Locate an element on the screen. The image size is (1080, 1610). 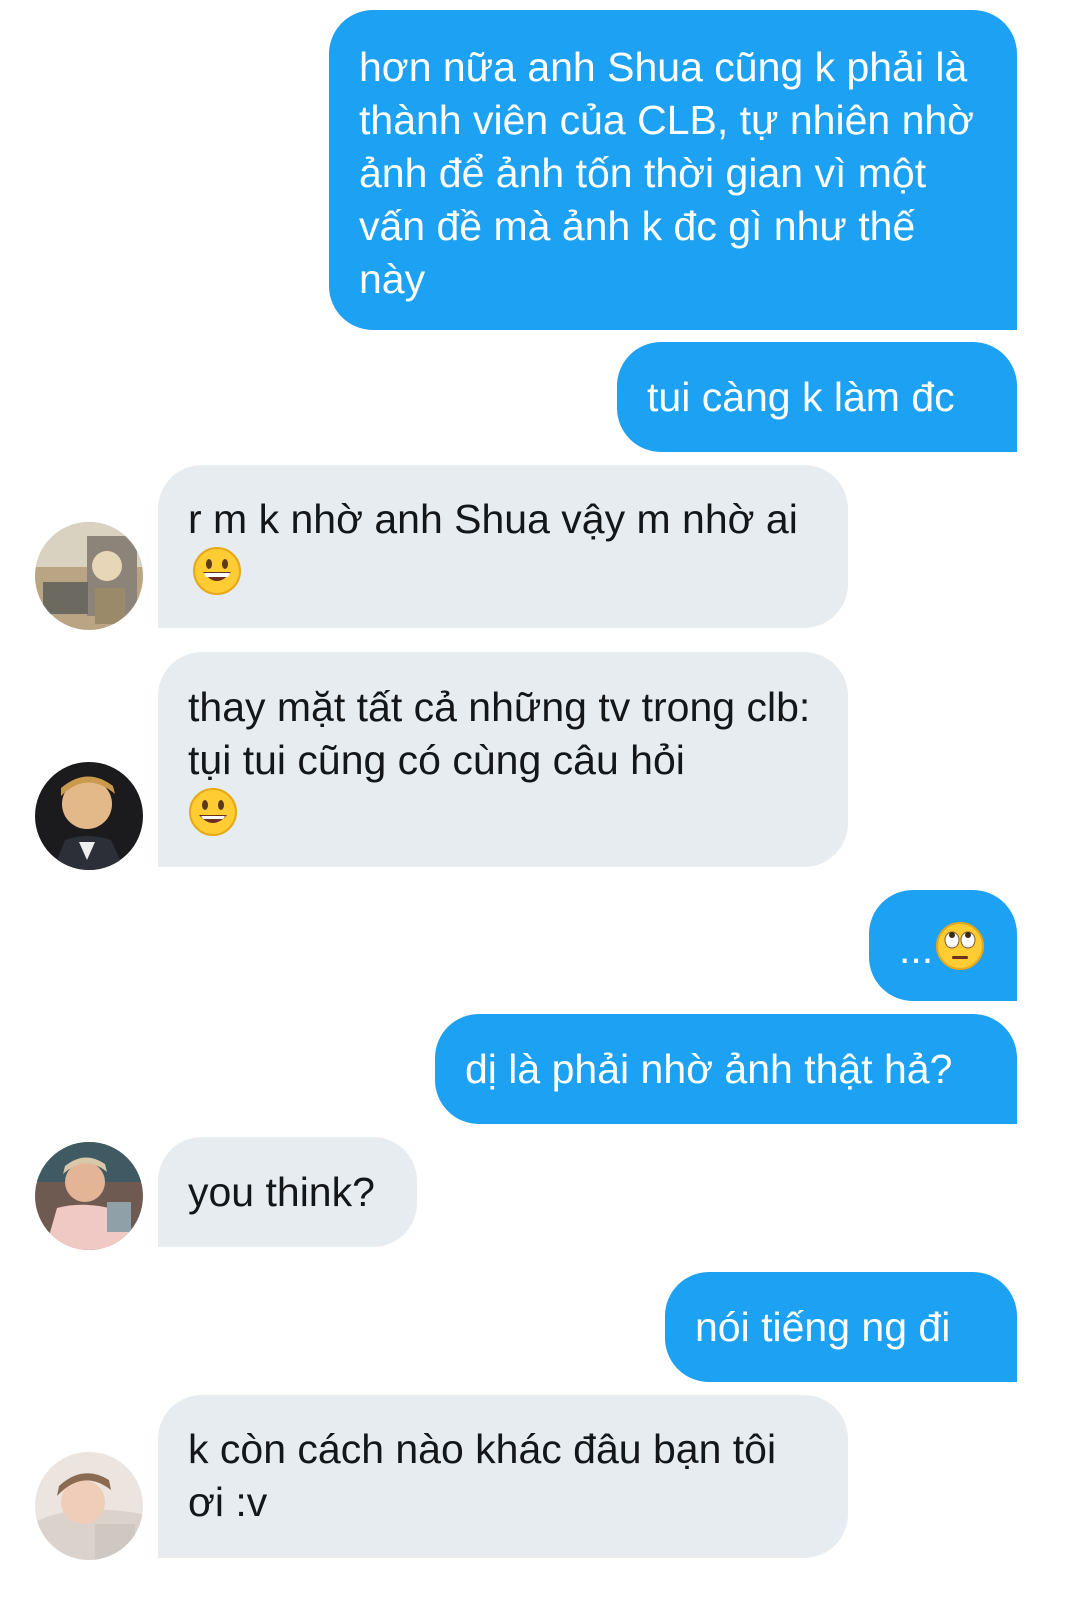
message-text: dị là phải nhờ ảnh thật hả? is located at coordinates (709, 1069).